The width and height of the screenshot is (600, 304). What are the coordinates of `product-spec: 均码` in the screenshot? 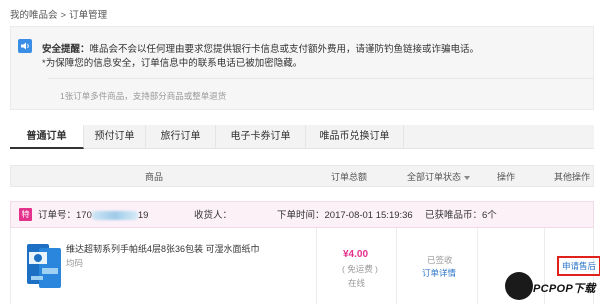 It's located at (75, 263).